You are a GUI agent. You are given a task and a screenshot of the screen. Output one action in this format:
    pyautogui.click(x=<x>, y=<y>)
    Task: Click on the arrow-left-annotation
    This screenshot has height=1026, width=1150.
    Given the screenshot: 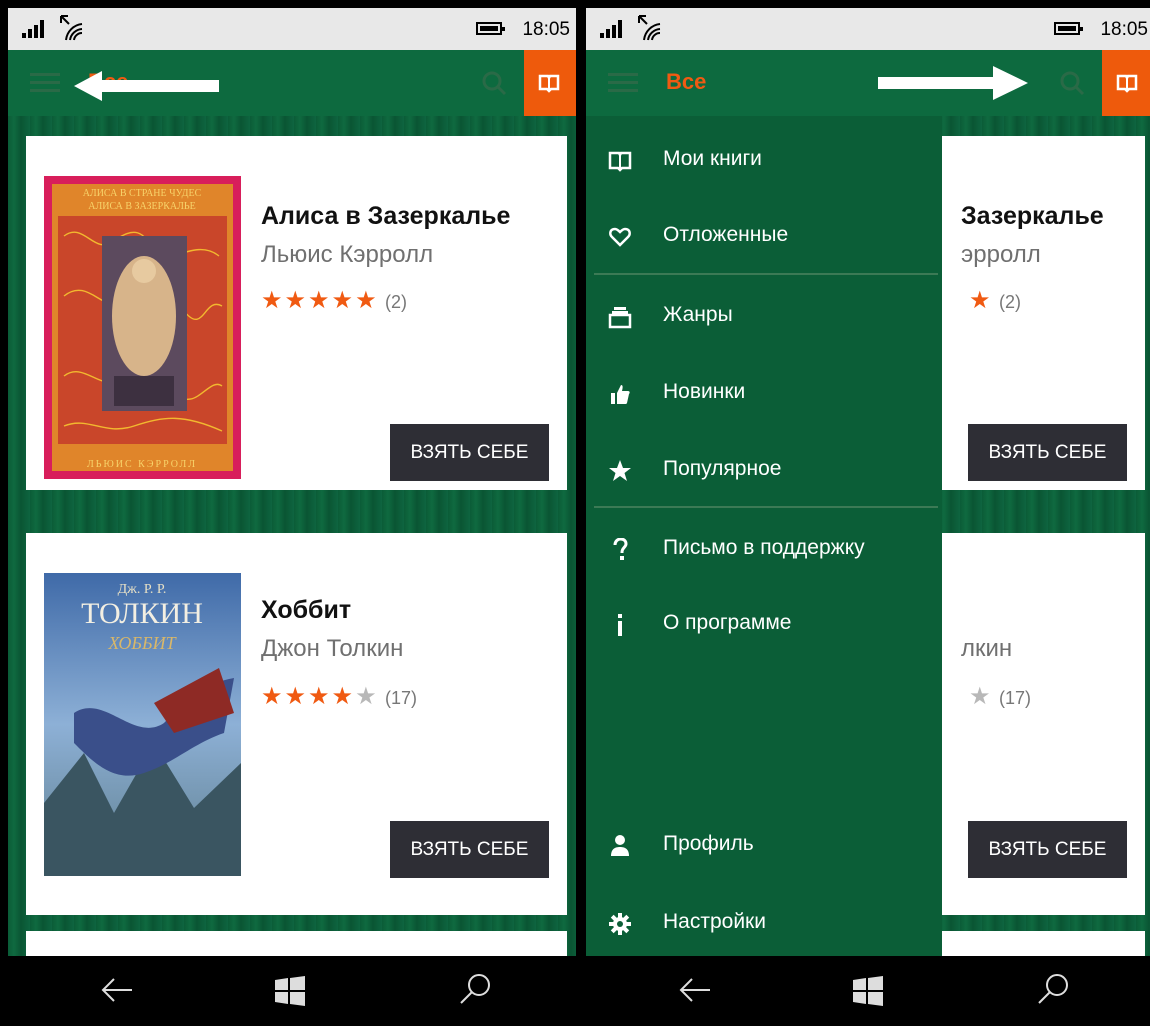 What is the action you would take?
    pyautogui.click(x=146, y=86)
    